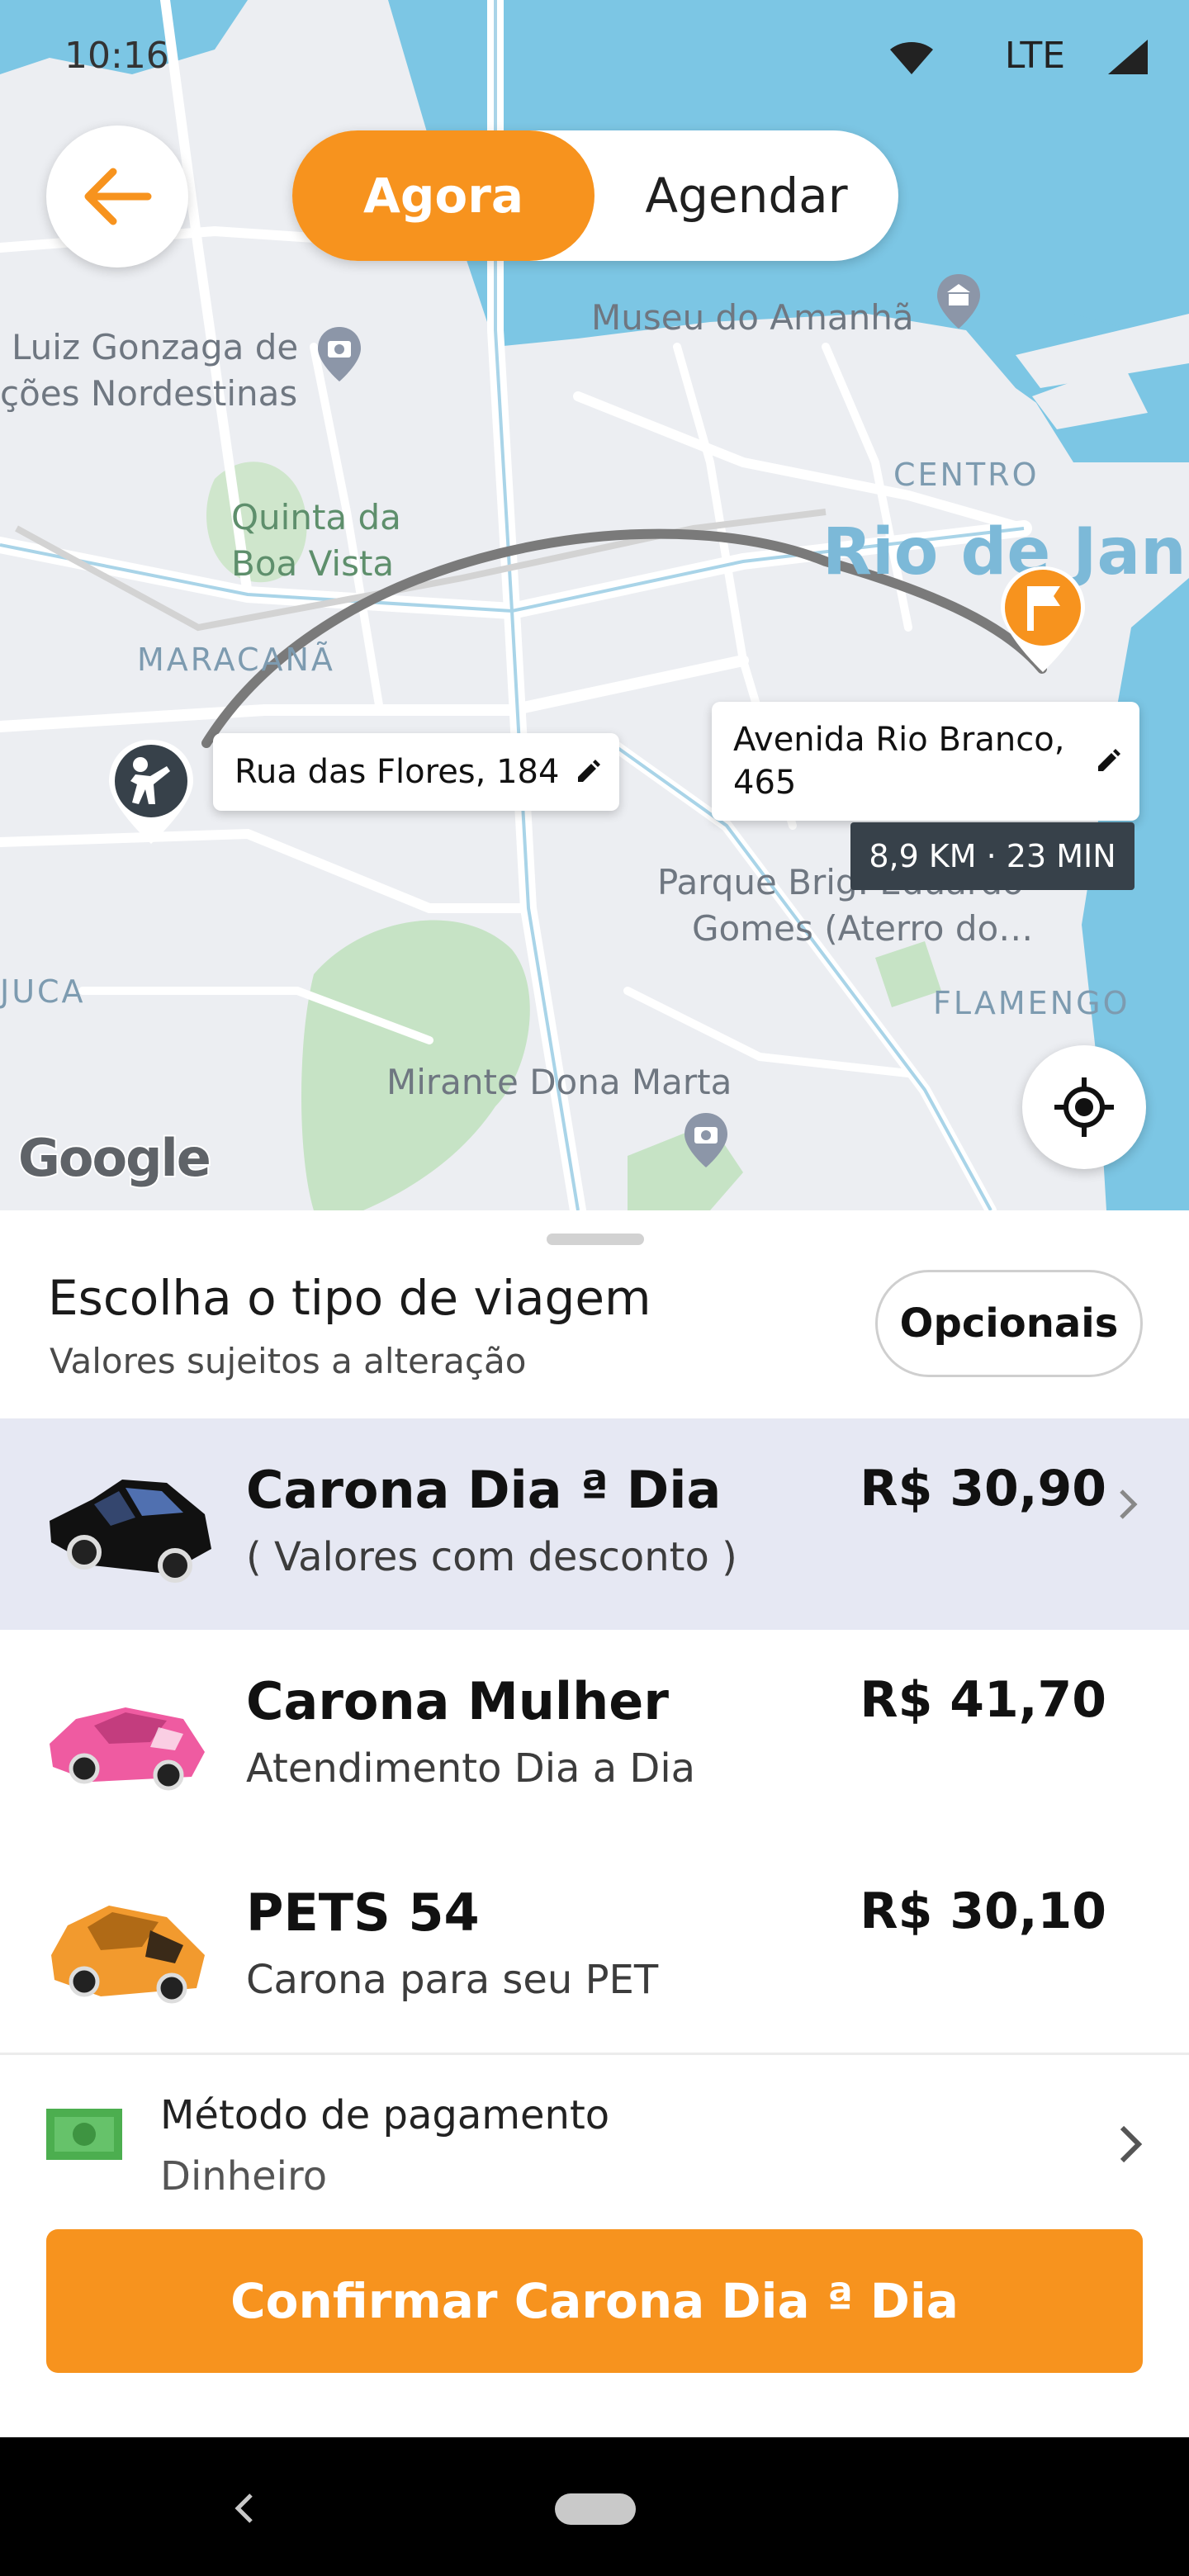 This screenshot has height=2576, width=1189. Describe the element at coordinates (983, 1489) in the screenshot. I see `ride-price: R$ 30,90` at that location.